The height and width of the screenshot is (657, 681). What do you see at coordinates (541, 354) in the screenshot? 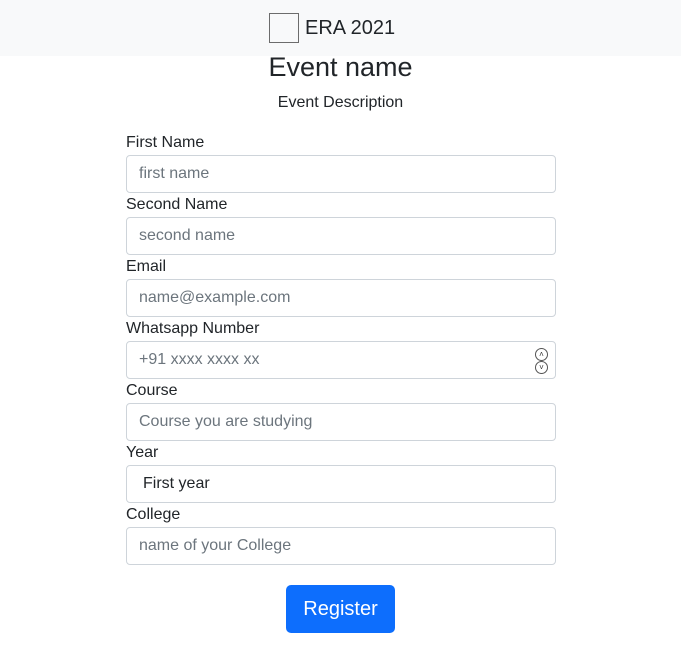
I see `spin-up-icon: ˄` at bounding box center [541, 354].